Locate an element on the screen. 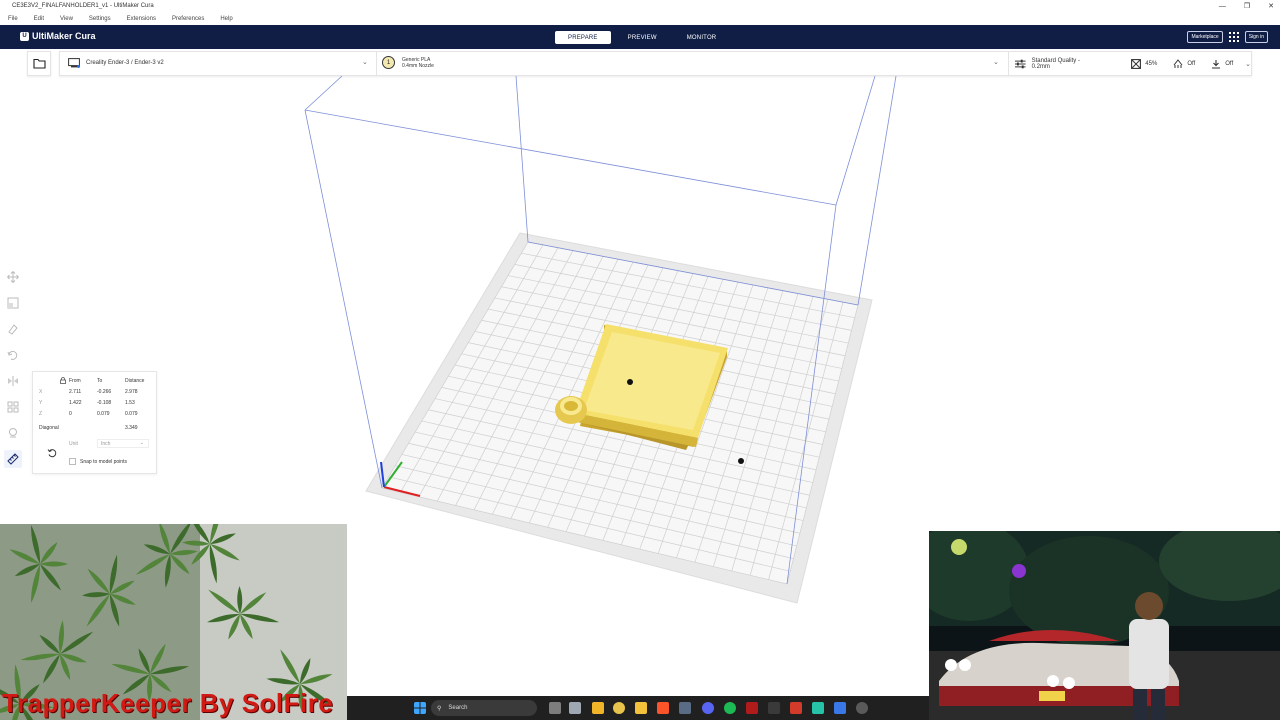 This screenshot has width=1280, height=720. app-icon is located at coordinates (774, 708).